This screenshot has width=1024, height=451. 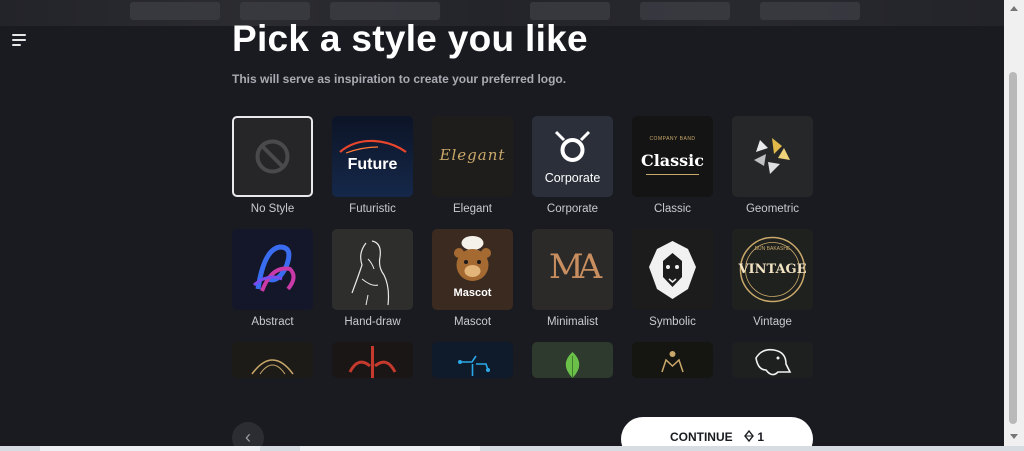 I want to click on style-card-vintage: BUN BAKASHE VINTAGE Vintage, so click(x=772, y=278).